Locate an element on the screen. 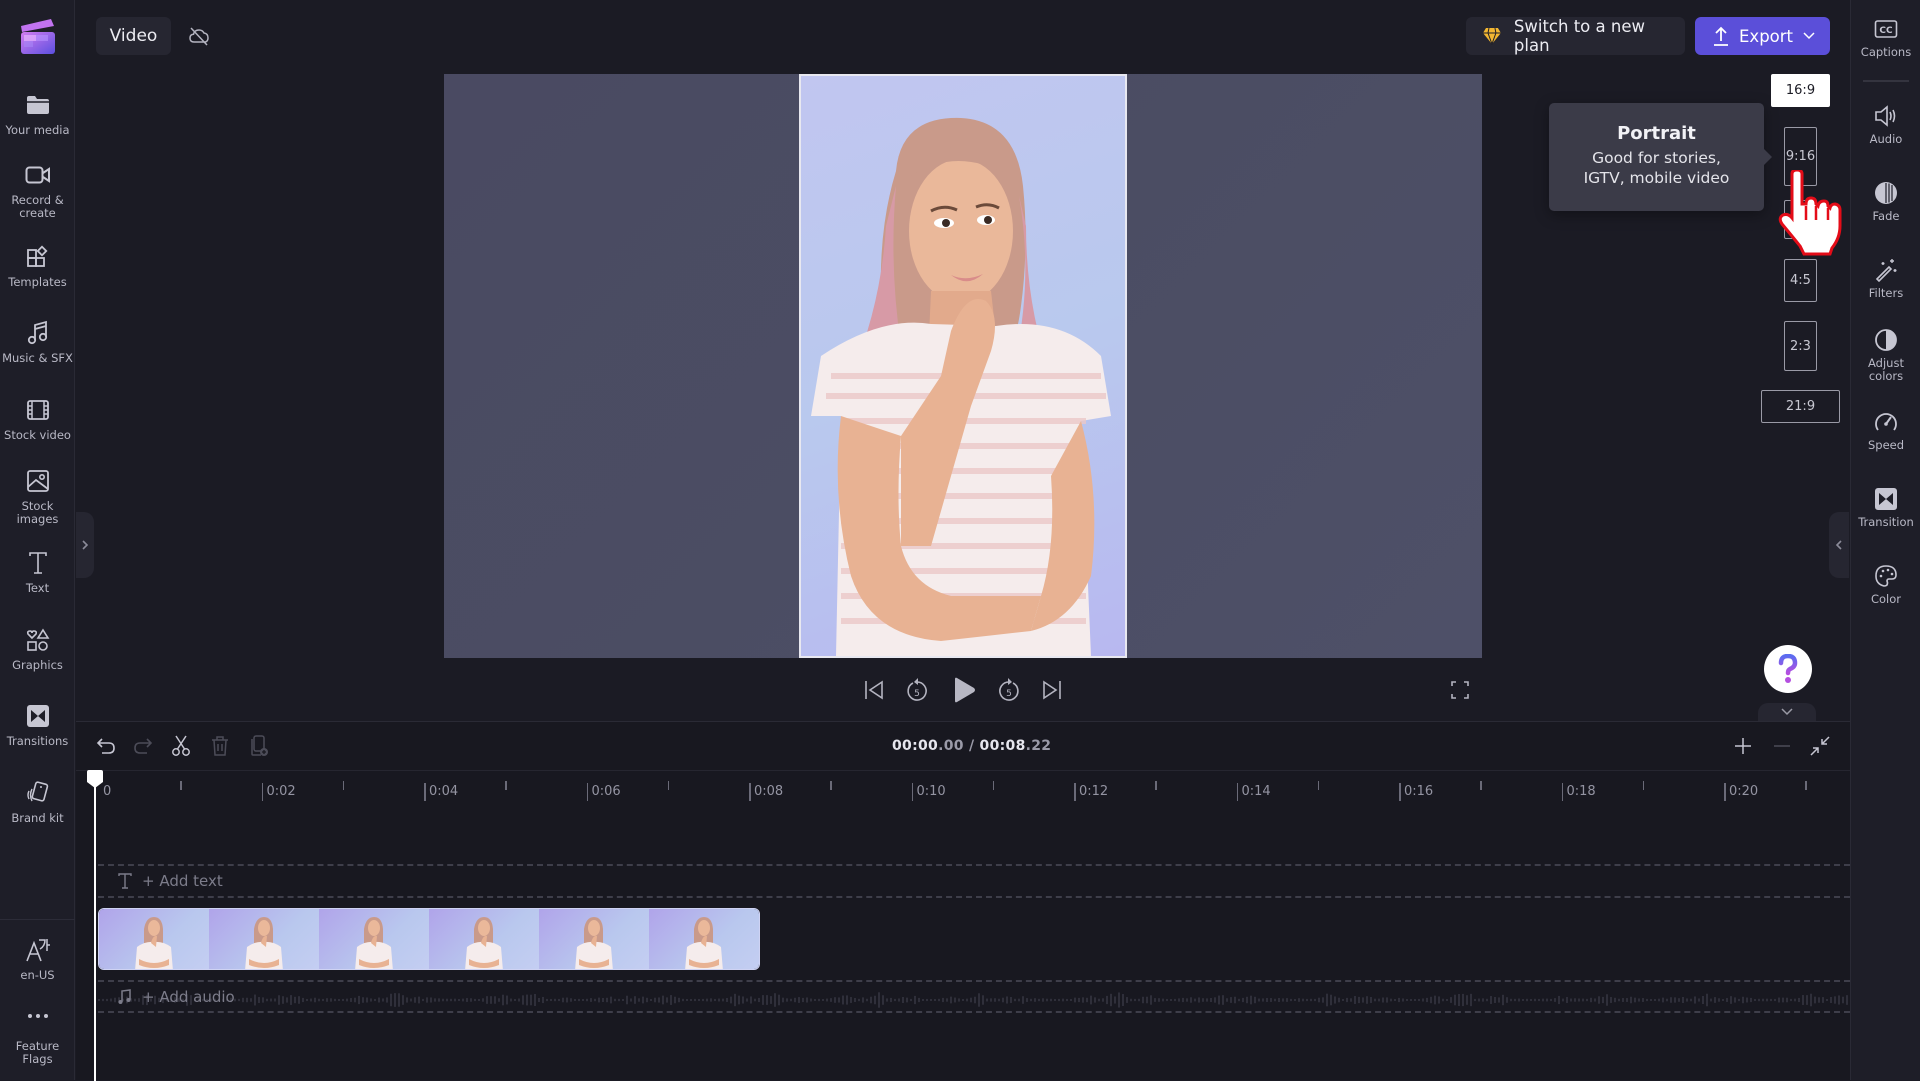 The height and width of the screenshot is (1081, 1920). sidebar-item-label: Your media is located at coordinates (37, 130).